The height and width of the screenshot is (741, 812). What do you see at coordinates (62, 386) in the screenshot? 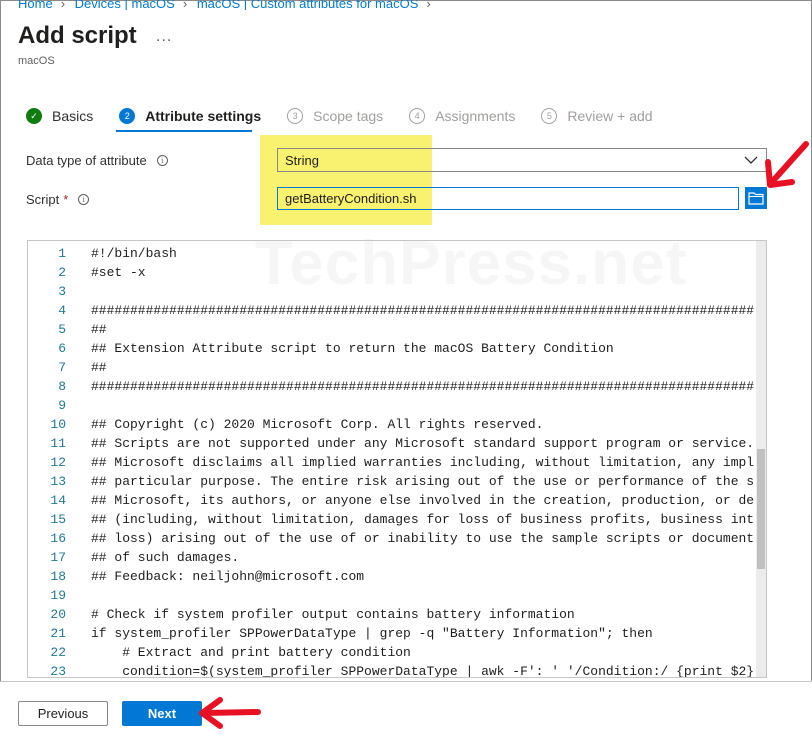
I see `line-number: 8` at bounding box center [62, 386].